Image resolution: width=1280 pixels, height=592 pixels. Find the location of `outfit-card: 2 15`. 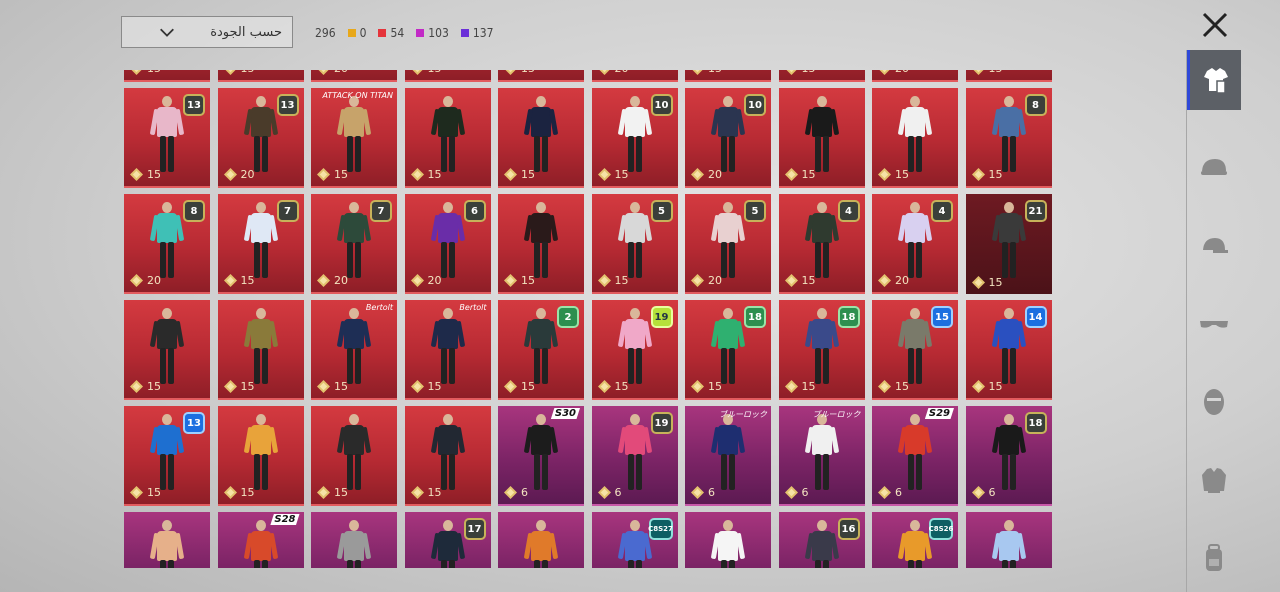

outfit-card: 2 15 is located at coordinates (541, 350).